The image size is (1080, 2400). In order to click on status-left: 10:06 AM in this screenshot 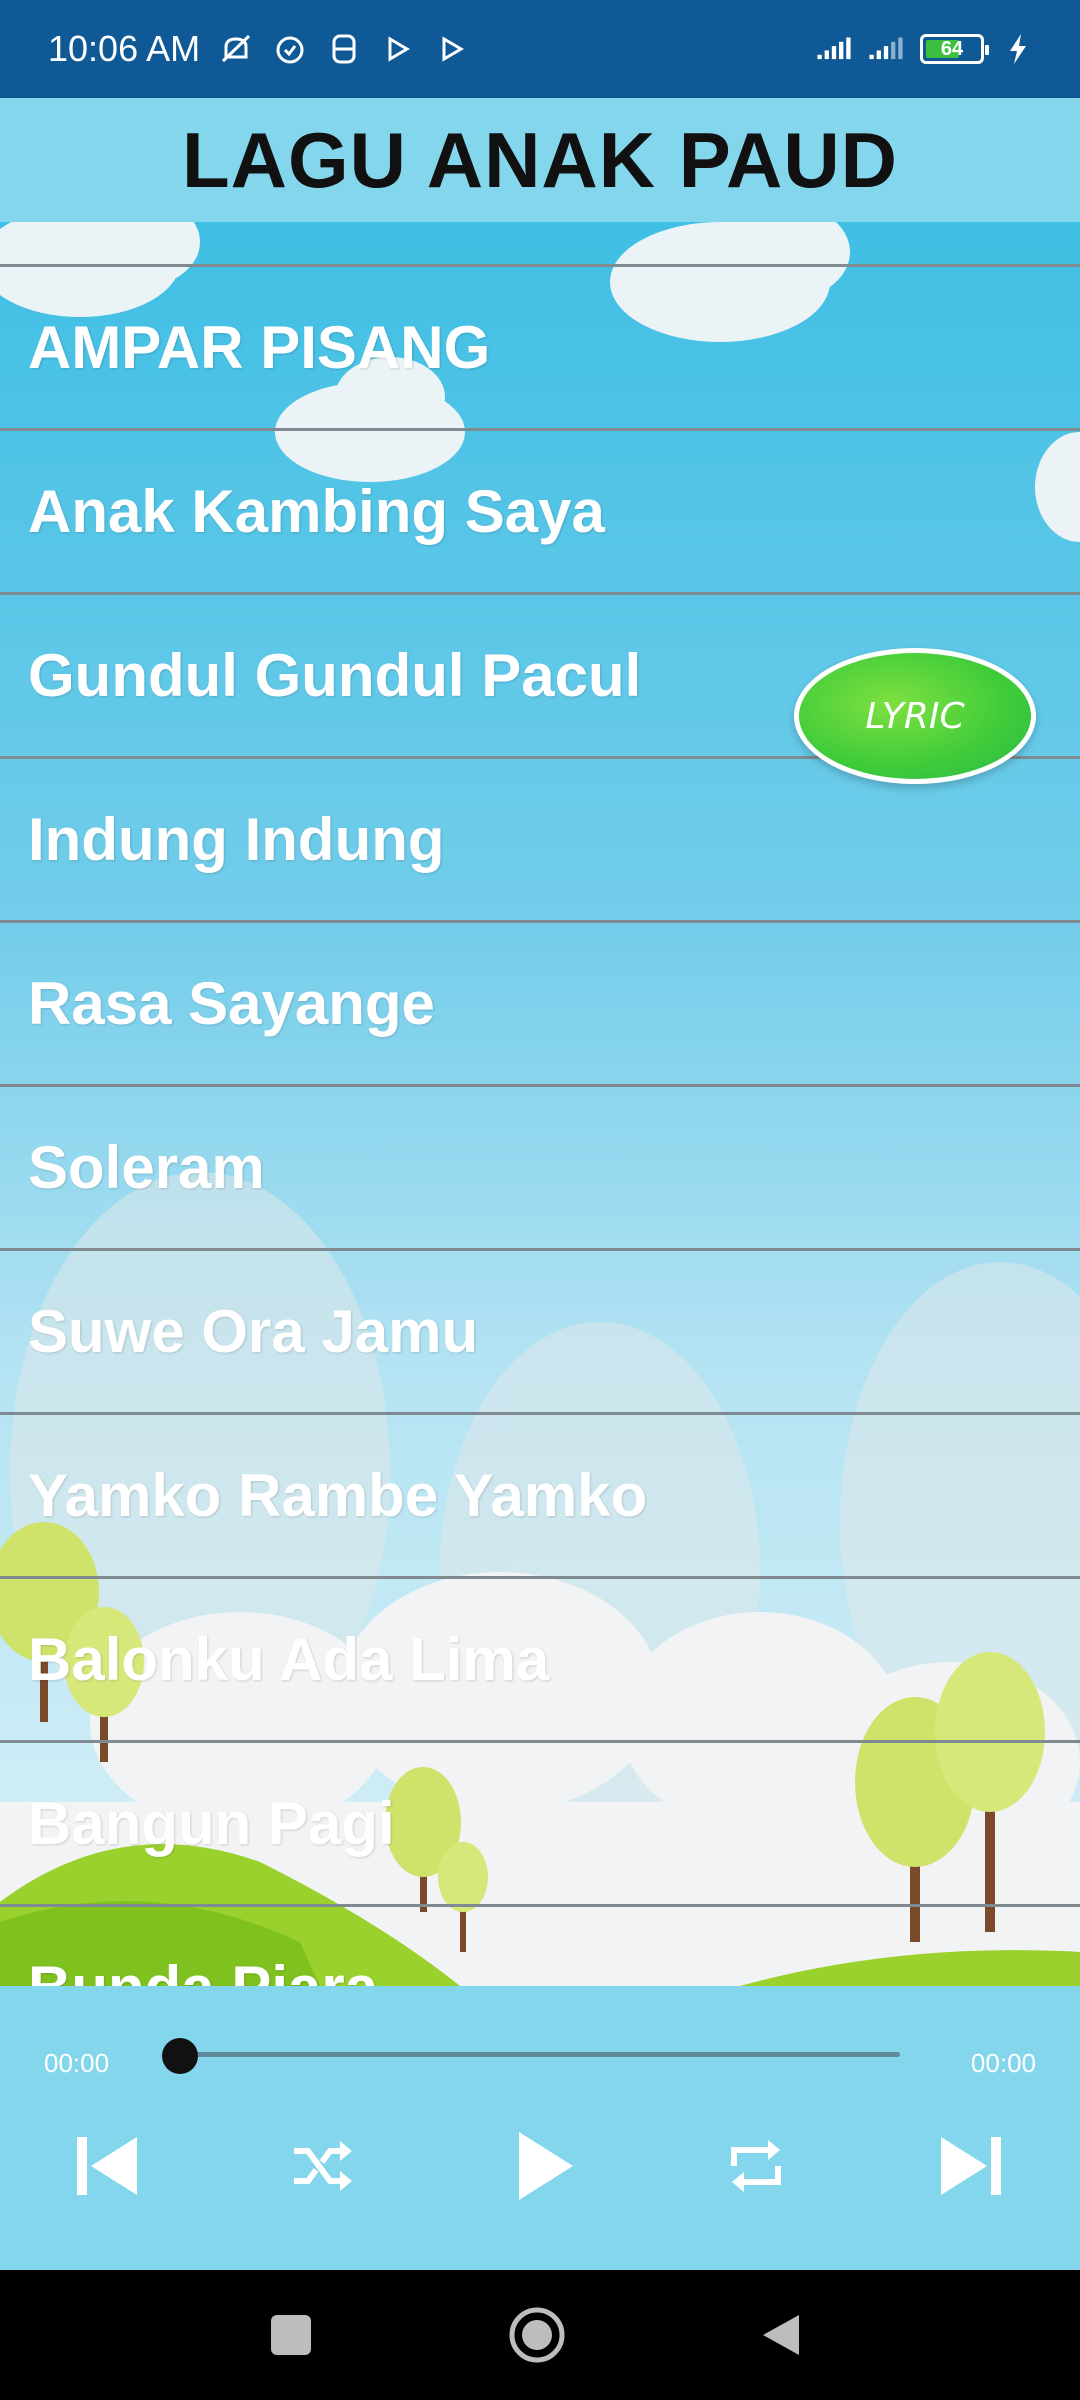, I will do `click(259, 49)`.